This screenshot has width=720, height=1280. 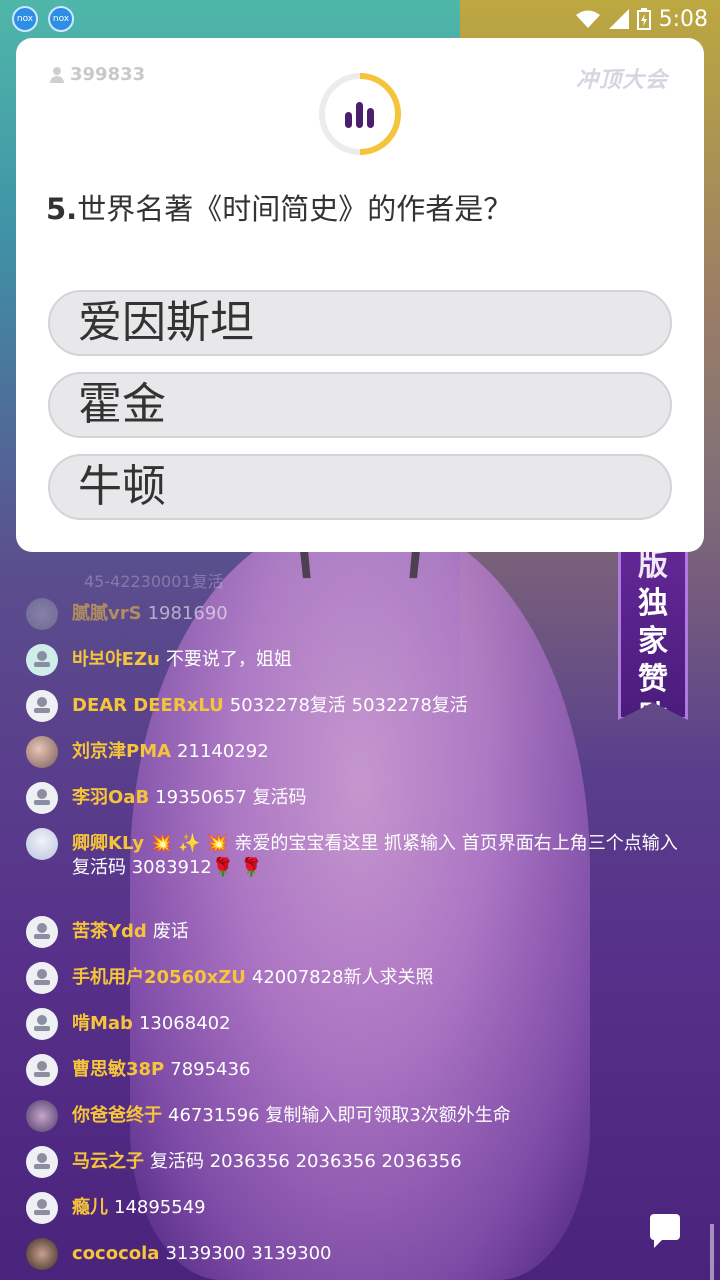 I want to click on sponsor-char: 独, so click(x=653, y=603).